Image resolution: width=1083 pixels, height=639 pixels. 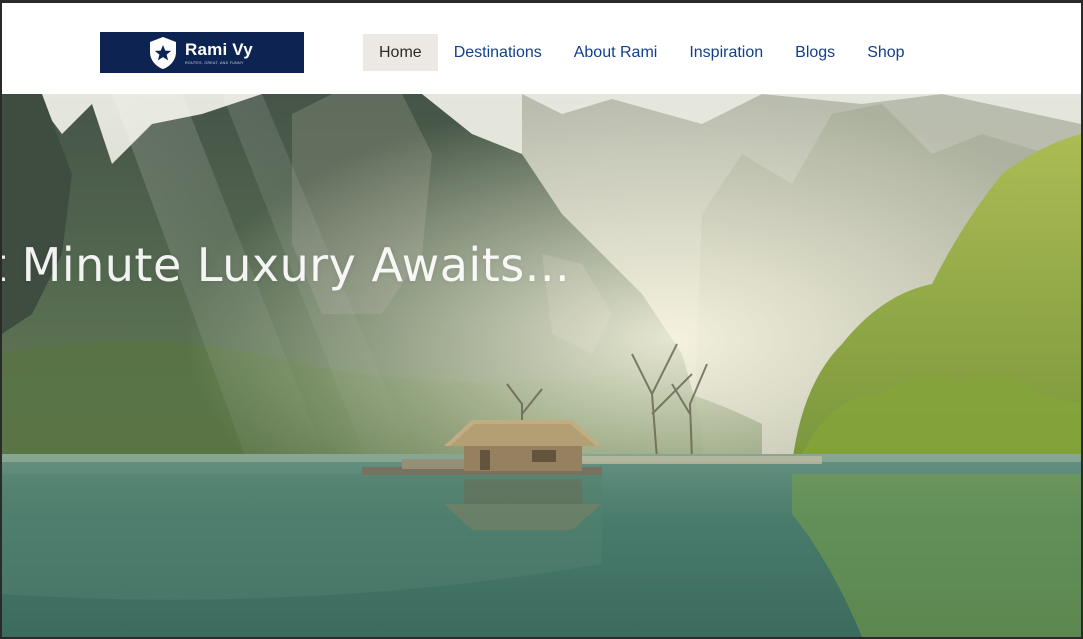 What do you see at coordinates (815, 52) in the screenshot?
I see `nav-item-blogs: Blogs` at bounding box center [815, 52].